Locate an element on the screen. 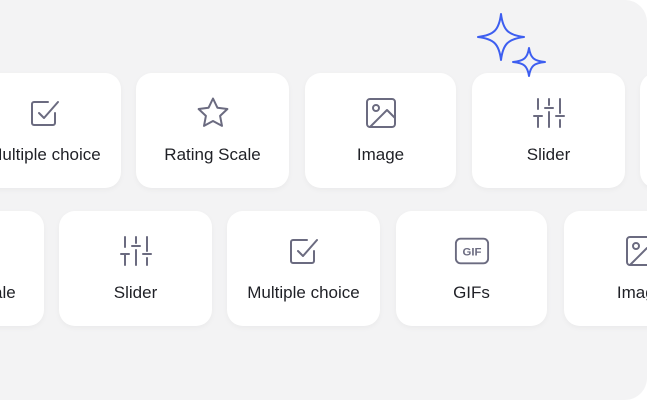  gif-badge-text: GIF is located at coordinates (471, 253).